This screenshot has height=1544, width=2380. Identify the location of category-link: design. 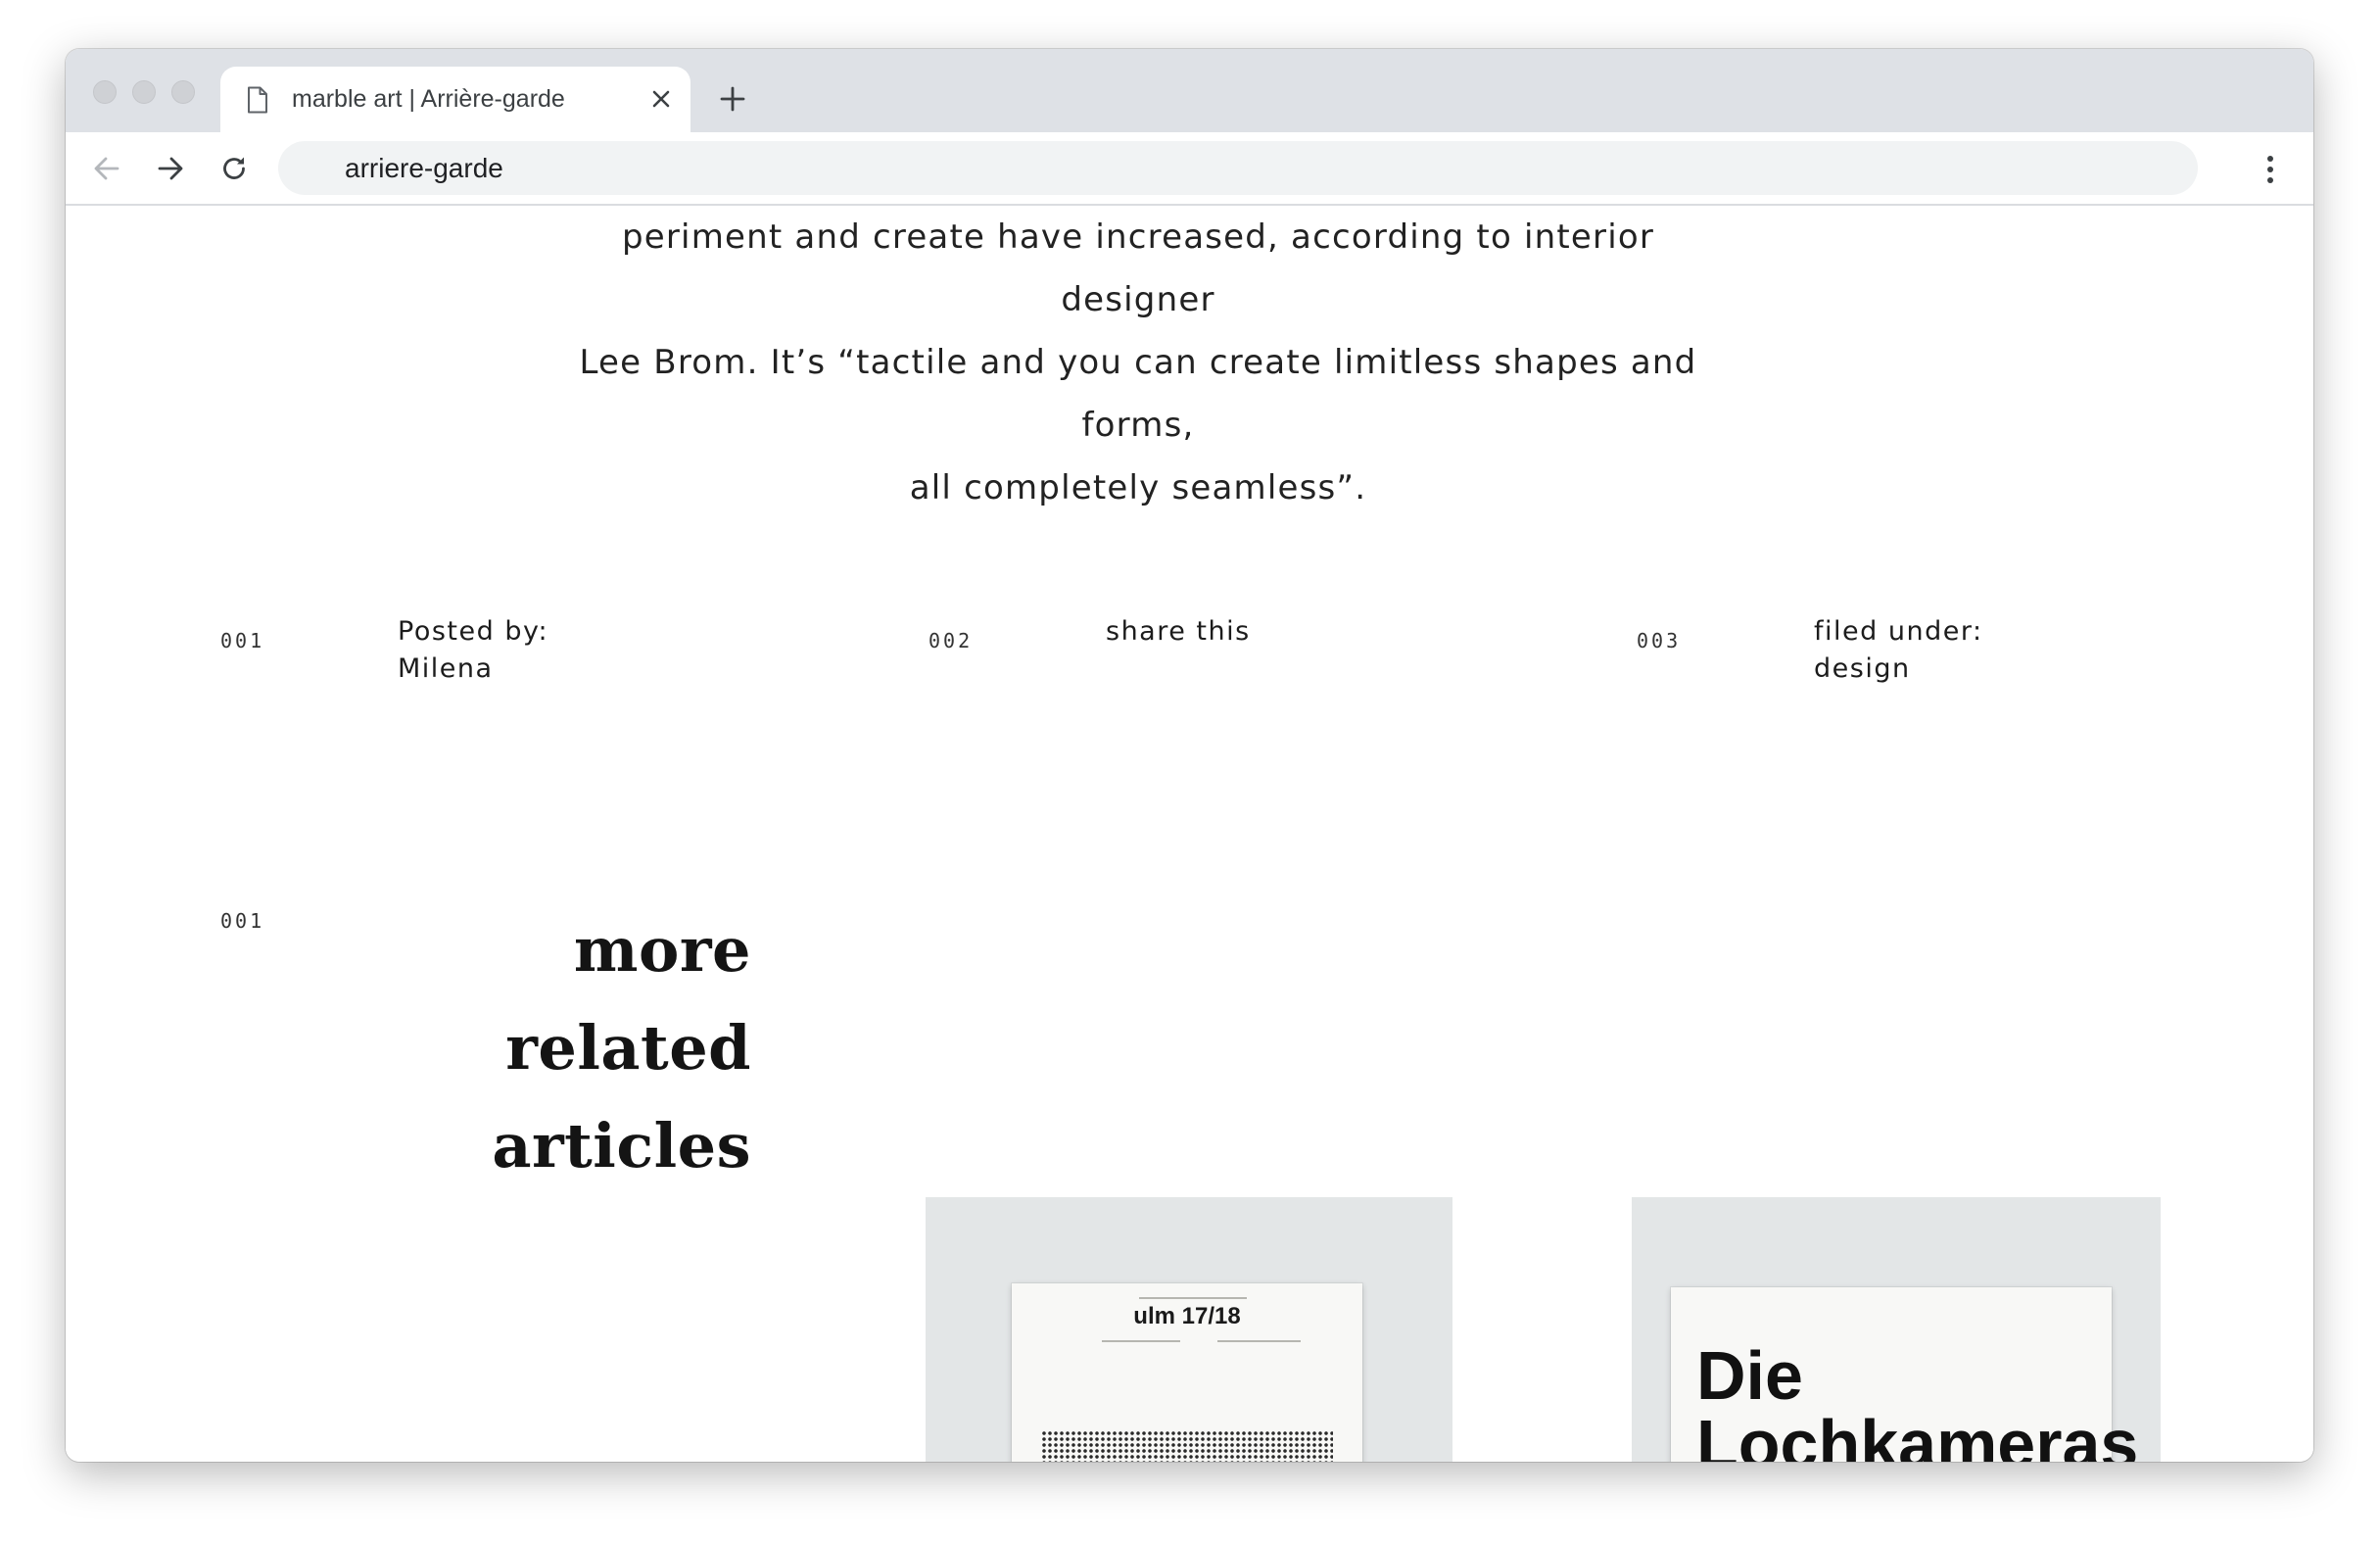
(1862, 669).